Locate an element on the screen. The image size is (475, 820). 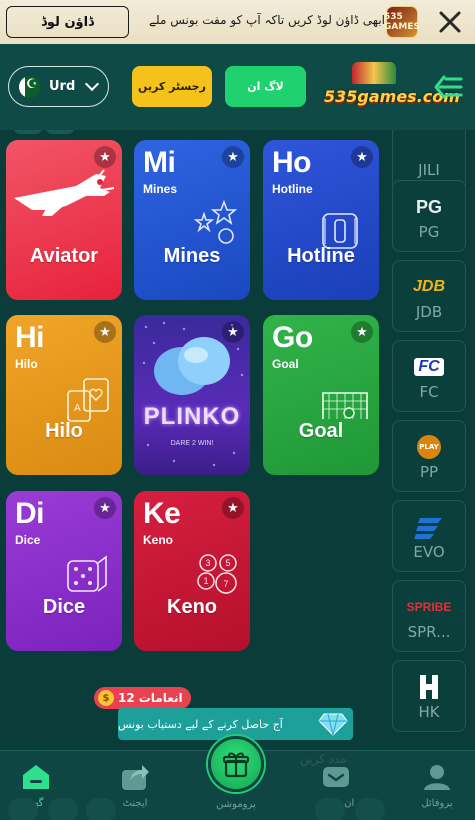
hk-logo is located at coordinates (429, 687).